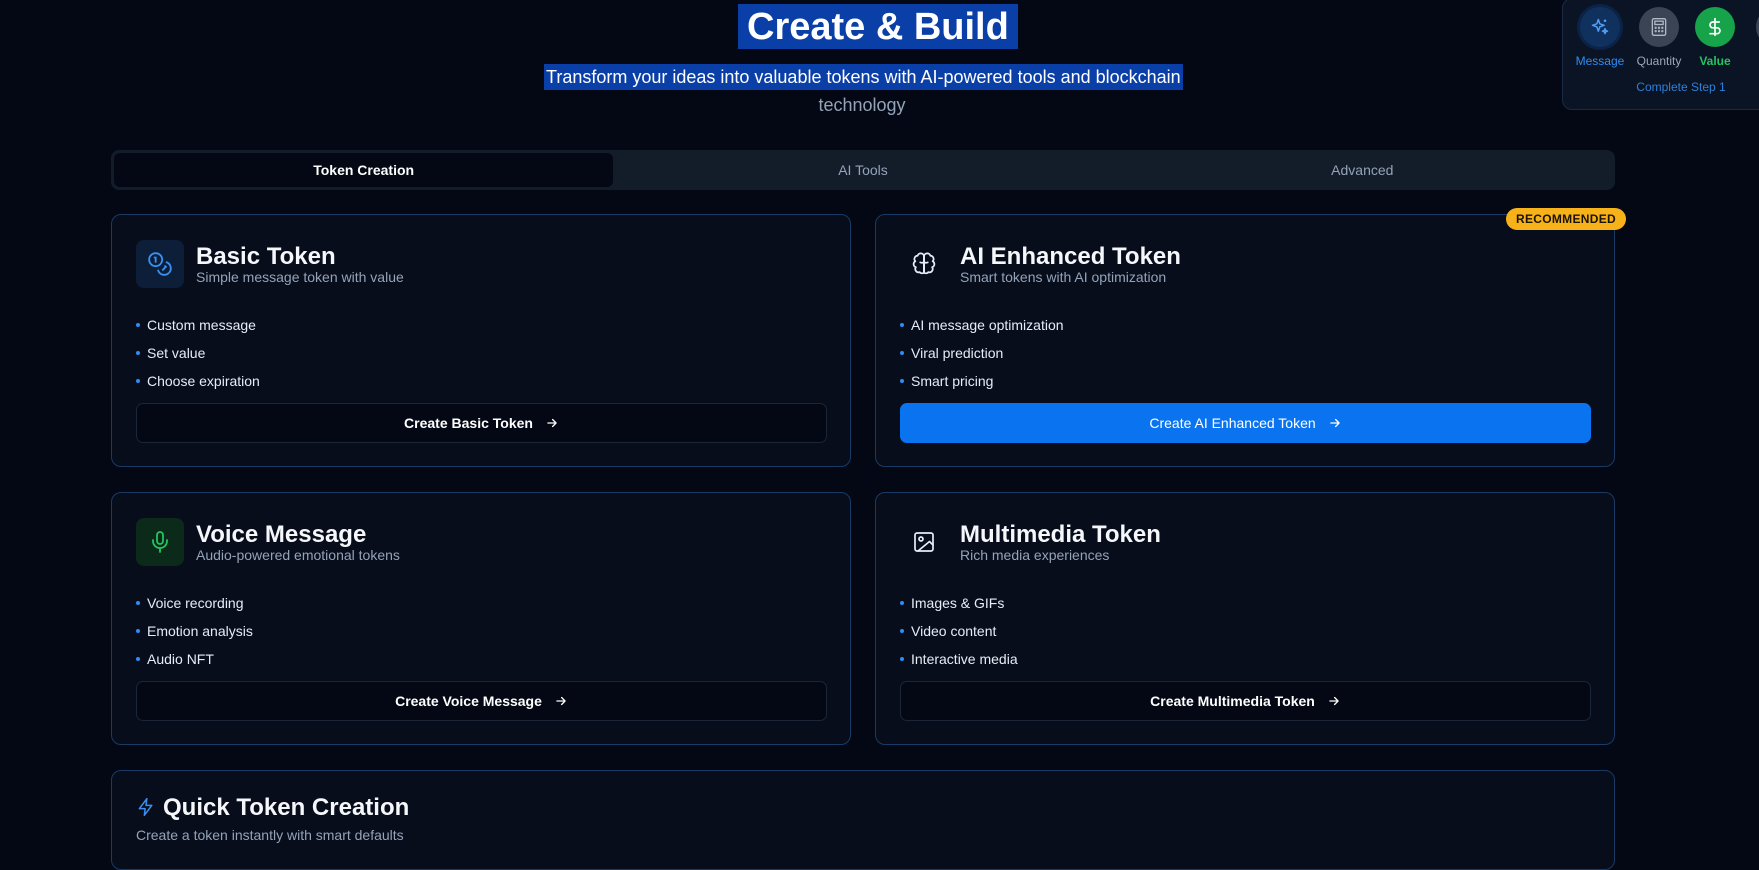 The width and height of the screenshot is (1759, 870). Describe the element at coordinates (1063, 277) in the screenshot. I see `card-description: Smart tokens with AI optimization` at that location.